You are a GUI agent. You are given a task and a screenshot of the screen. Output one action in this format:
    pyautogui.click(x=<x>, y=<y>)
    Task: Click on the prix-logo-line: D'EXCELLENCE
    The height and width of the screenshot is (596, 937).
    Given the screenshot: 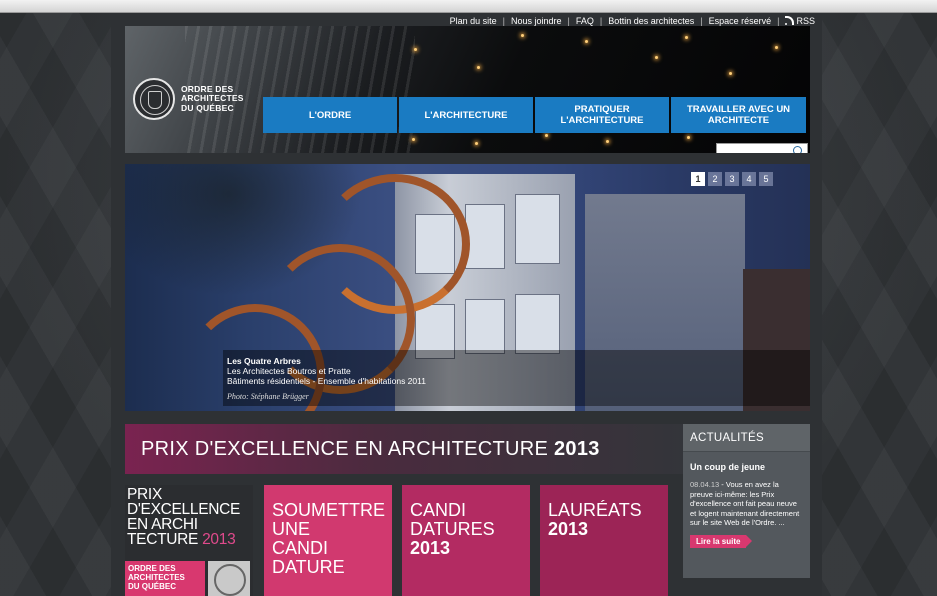 What is the action you would take?
    pyautogui.click(x=184, y=509)
    